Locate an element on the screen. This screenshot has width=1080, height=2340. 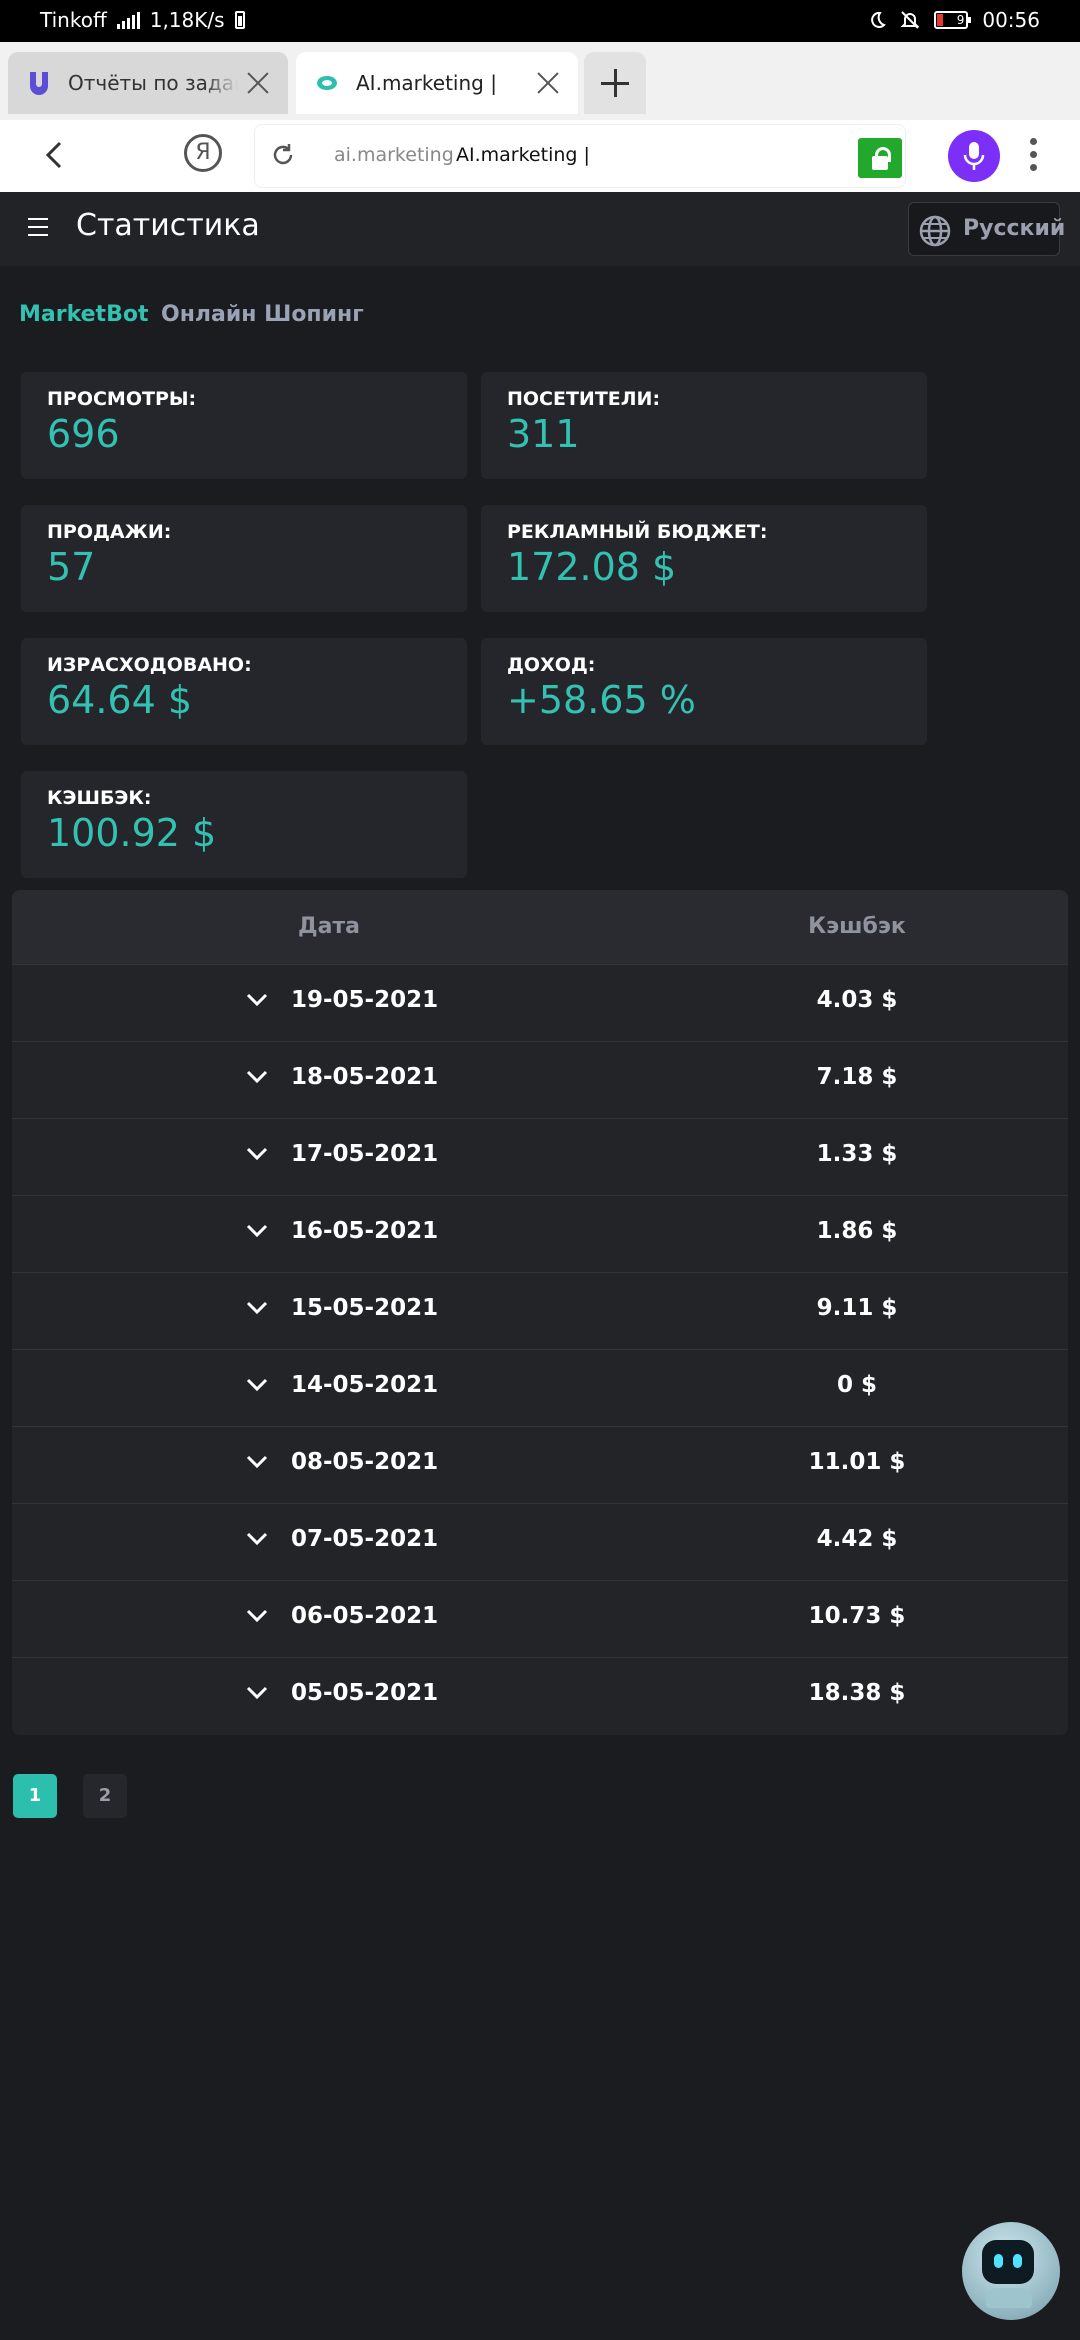
row-cashback: 18.38 $ is located at coordinates (857, 1693).